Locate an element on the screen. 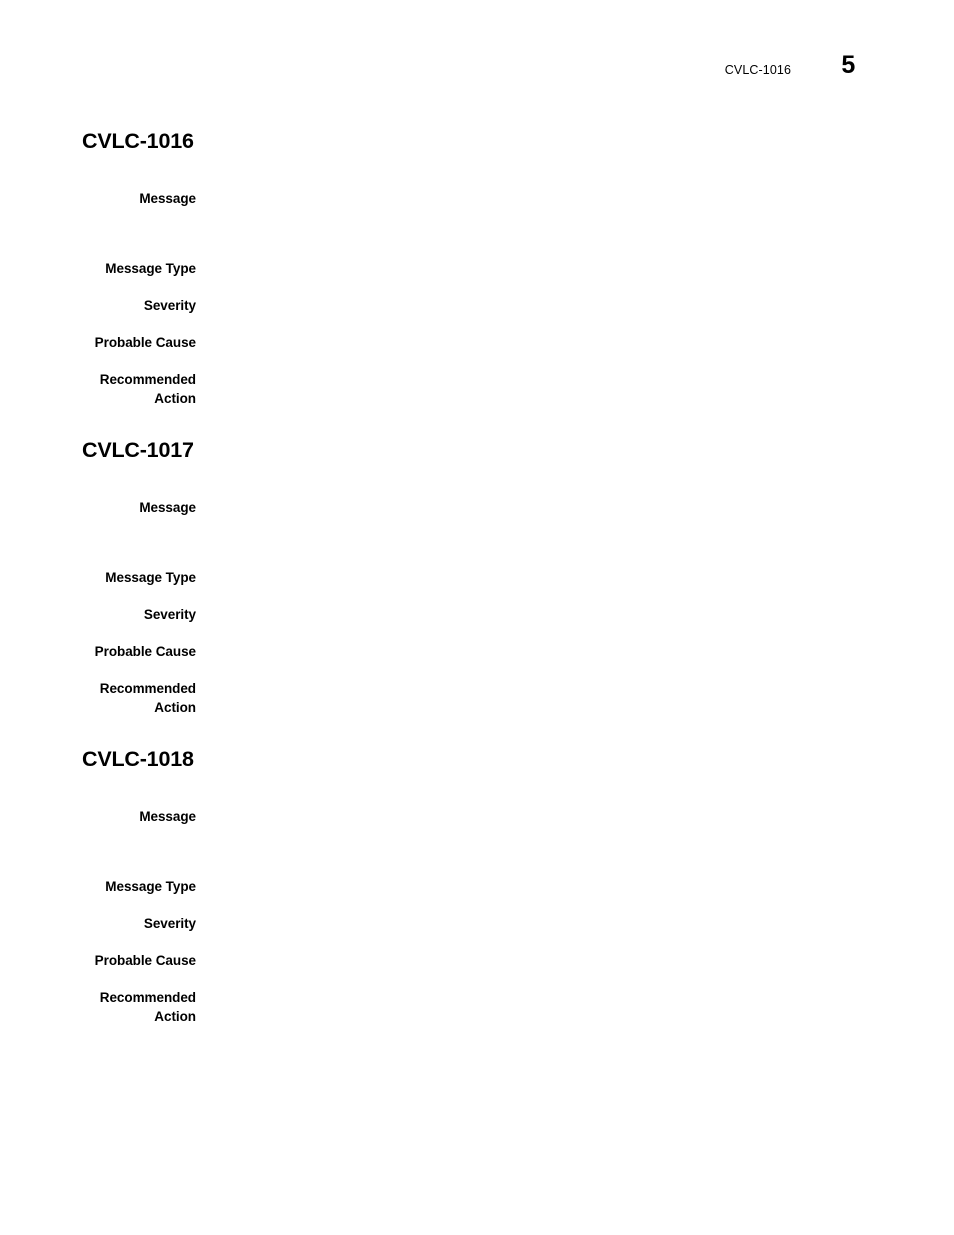  section-heading: CVLC-1018 is located at coordinates (138, 759).